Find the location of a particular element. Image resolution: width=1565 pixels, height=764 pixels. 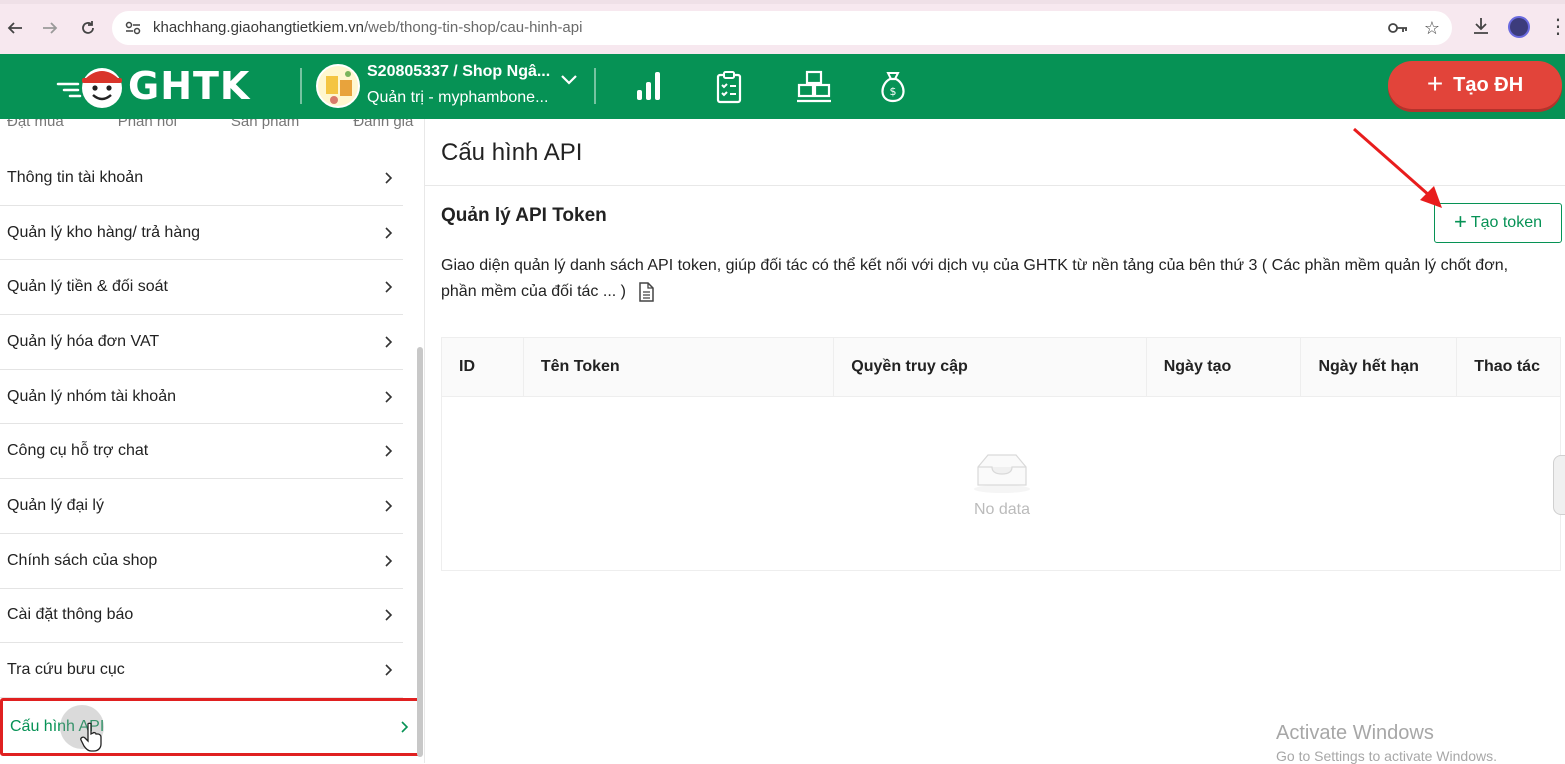

tab-strip is located at coordinates (782, 2).